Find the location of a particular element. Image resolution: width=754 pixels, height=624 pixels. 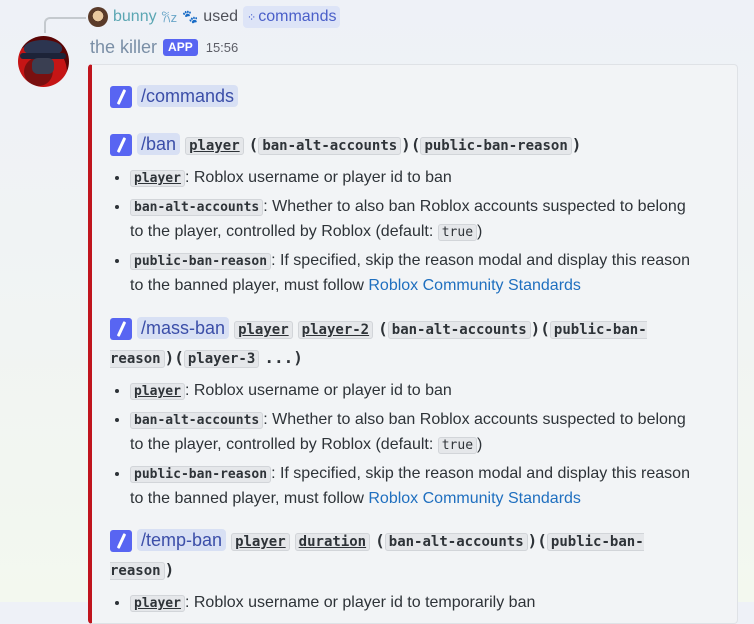

reply-connector is located at coordinates (65, 25).